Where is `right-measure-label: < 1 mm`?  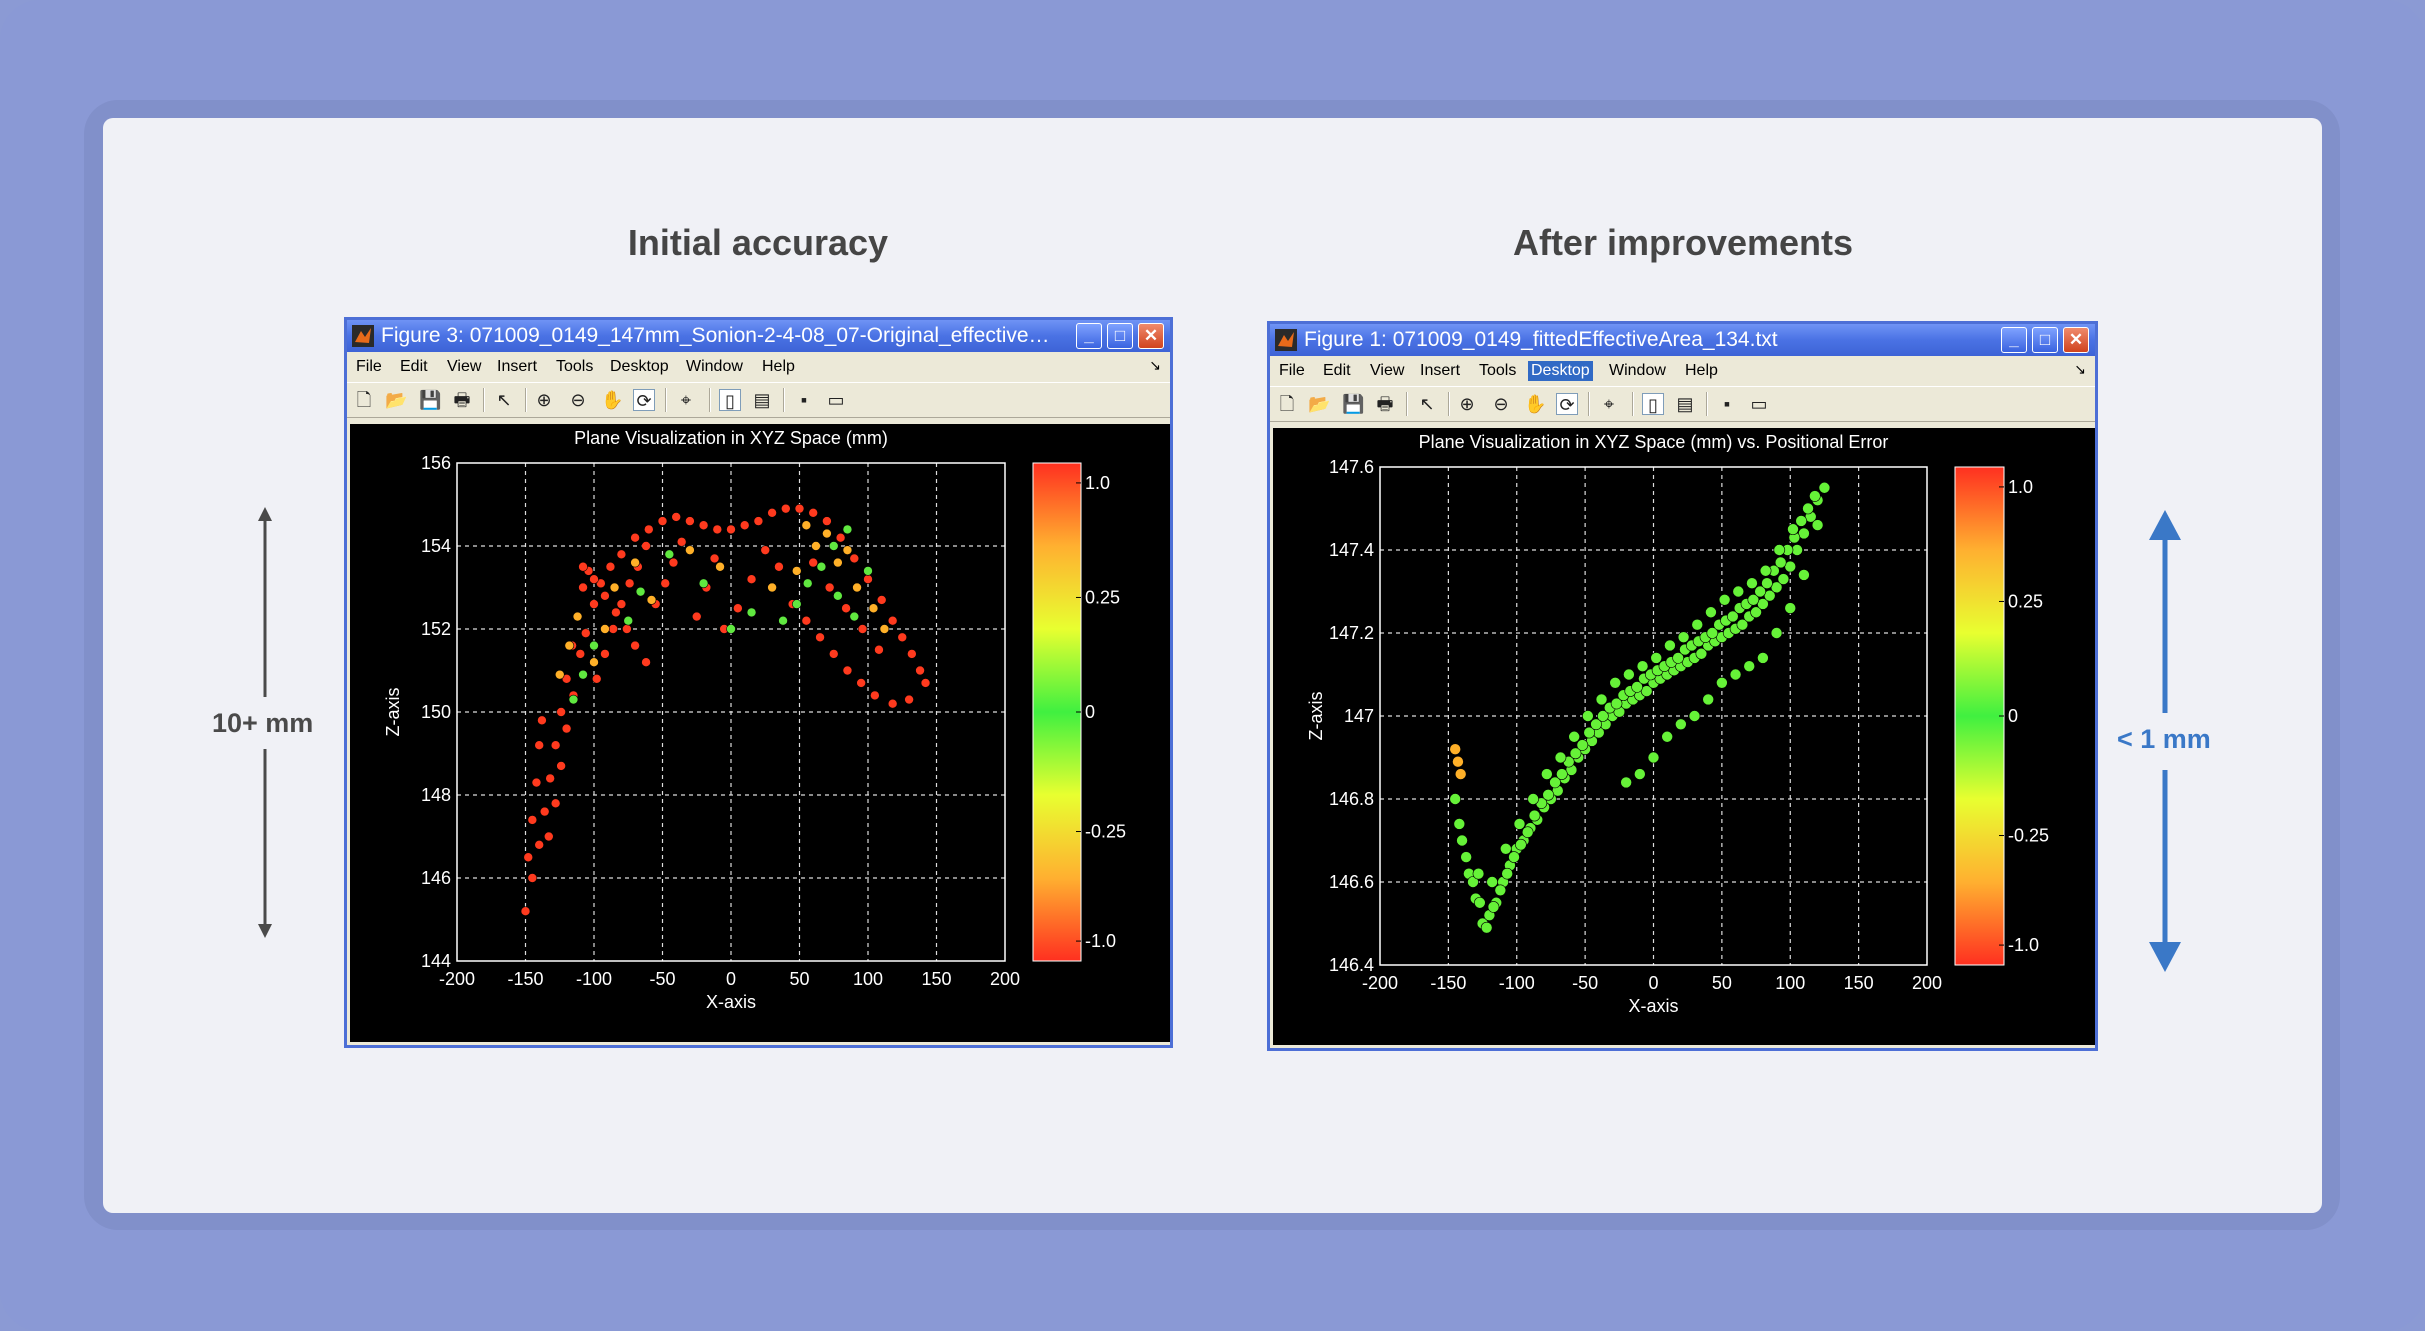 right-measure-label: < 1 mm is located at coordinates (2164, 739).